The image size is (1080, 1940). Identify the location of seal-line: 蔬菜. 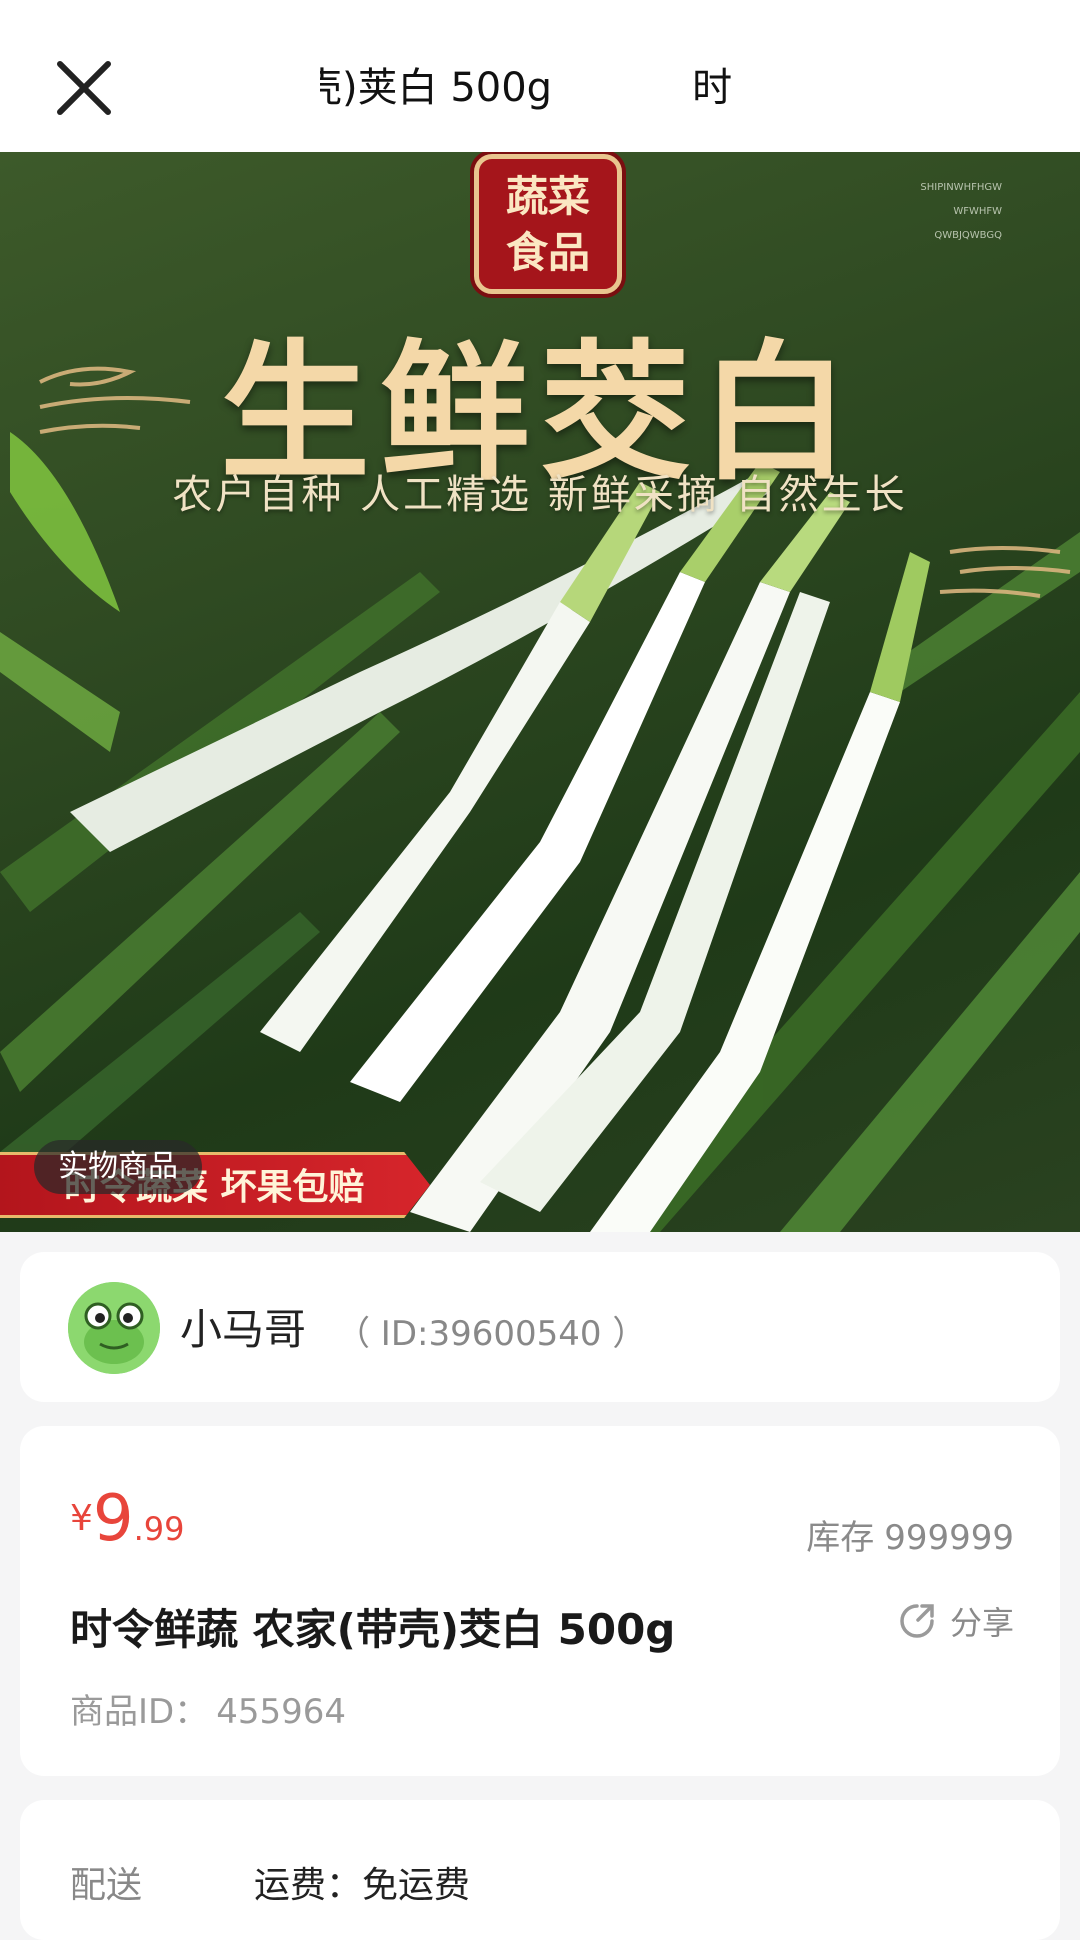
(547, 196).